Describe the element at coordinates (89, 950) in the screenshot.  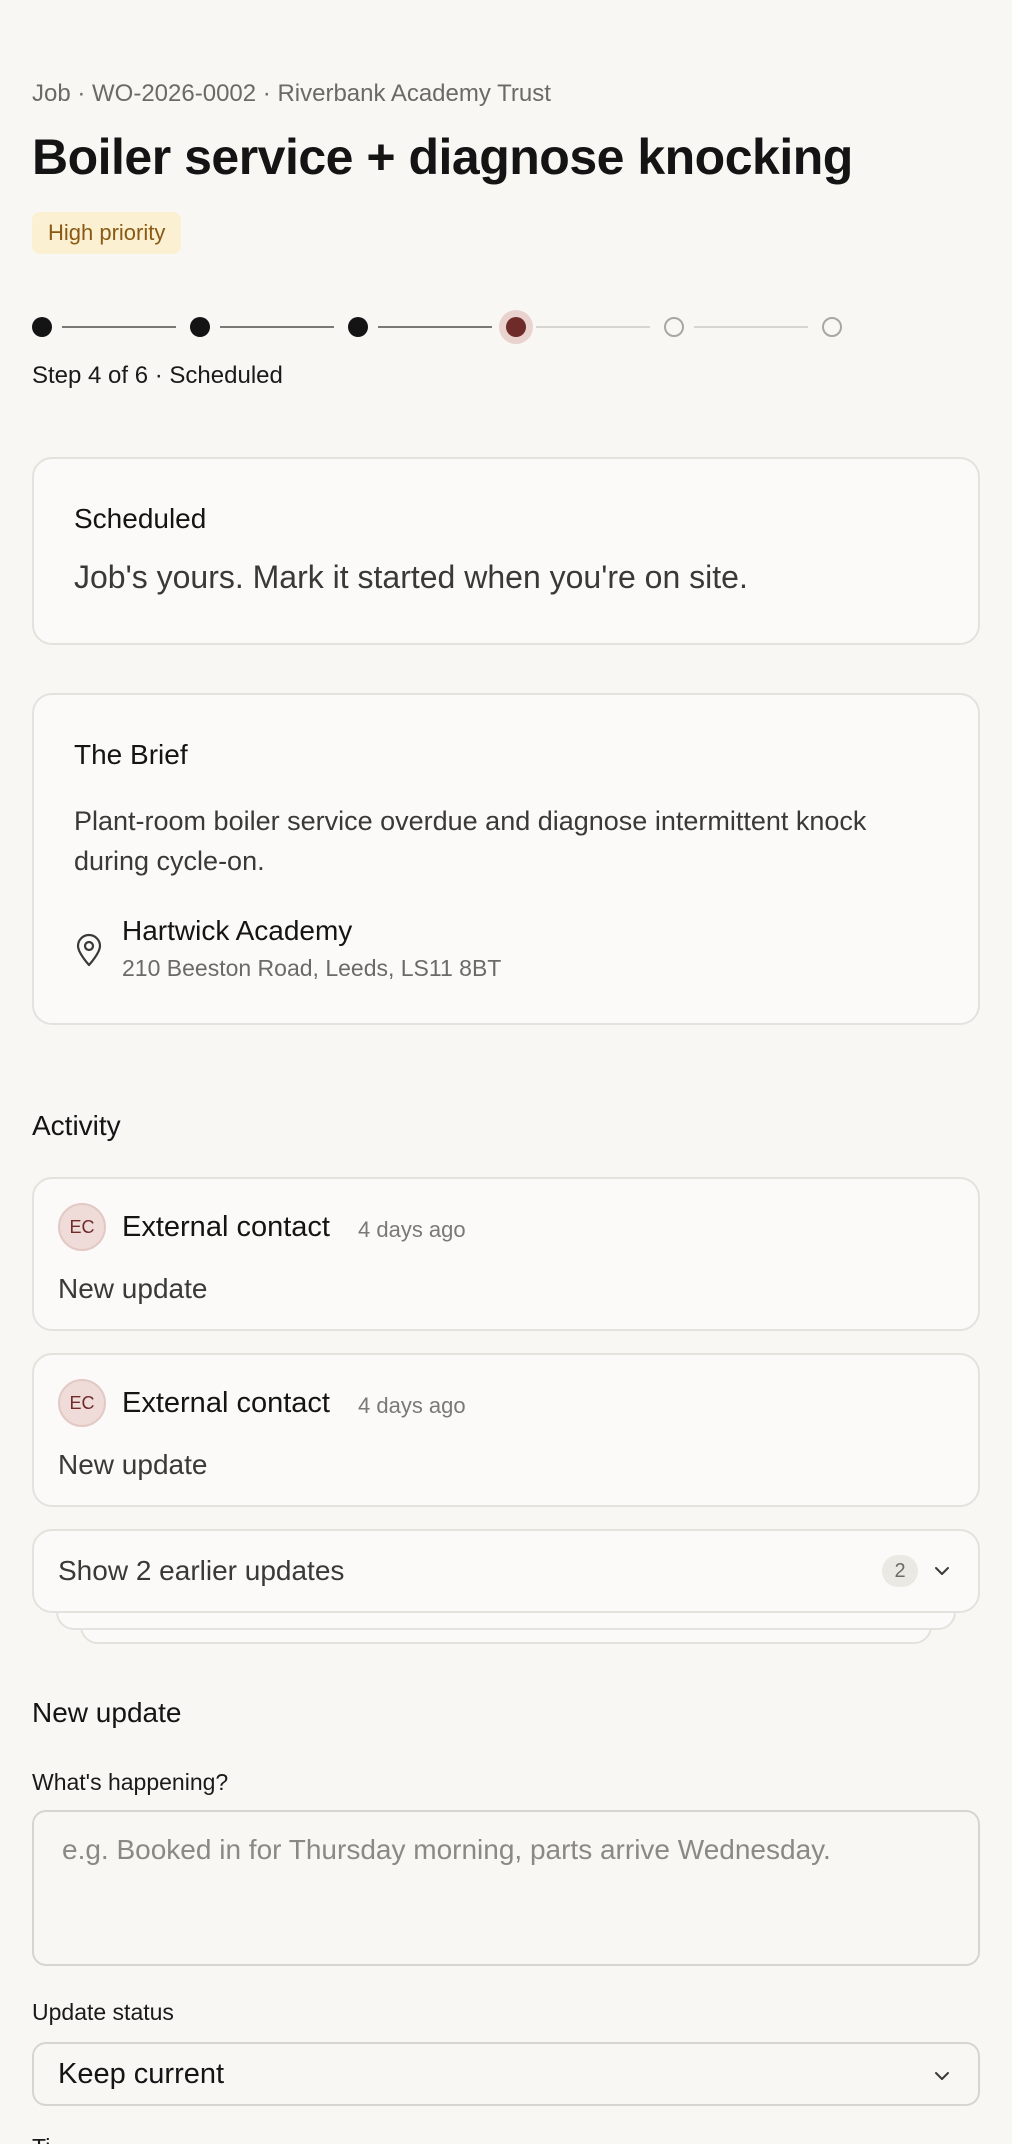
I see `map-pin-icon` at that location.